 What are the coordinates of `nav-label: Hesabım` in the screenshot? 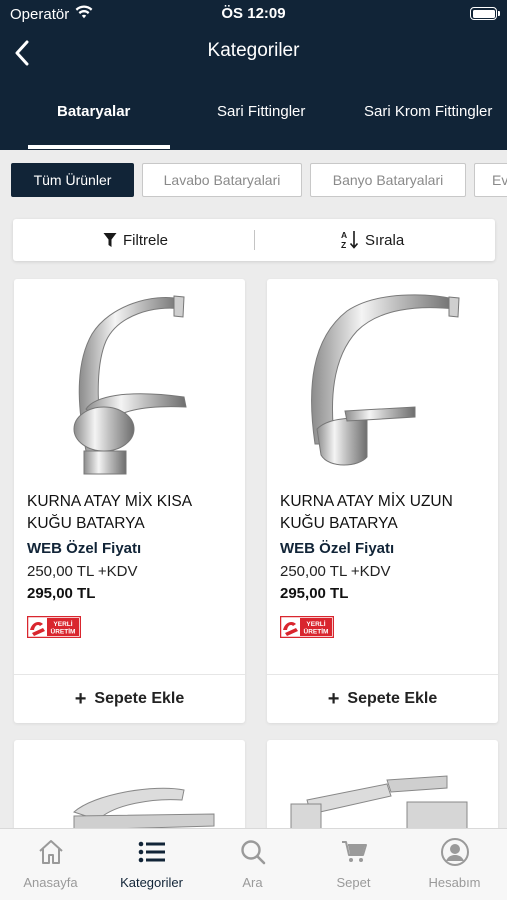 It's located at (454, 882).